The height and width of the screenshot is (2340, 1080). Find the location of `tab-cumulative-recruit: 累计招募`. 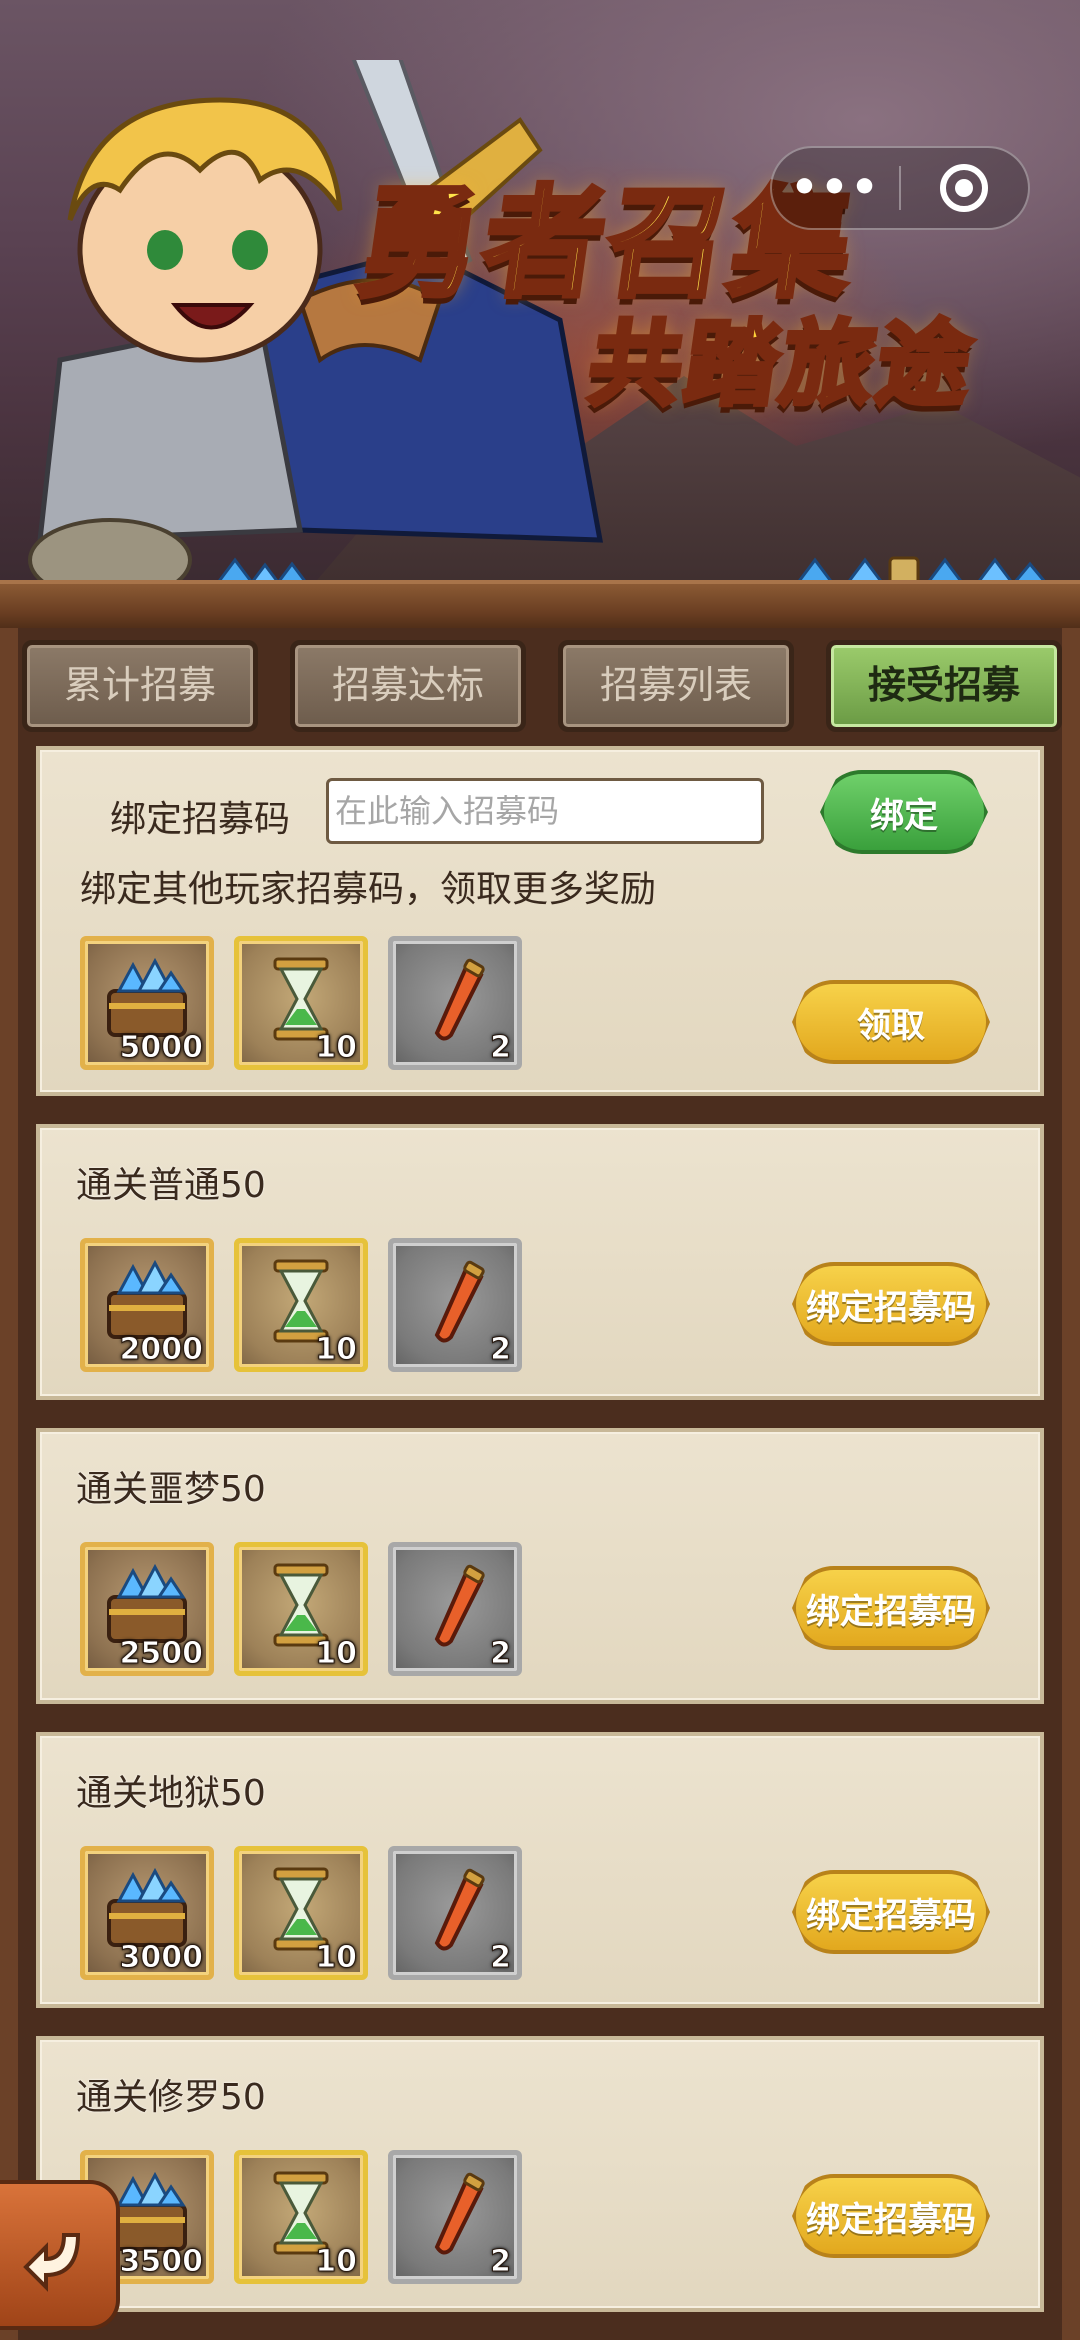

tab-cumulative-recruit: 累计招募 is located at coordinates (140, 686).